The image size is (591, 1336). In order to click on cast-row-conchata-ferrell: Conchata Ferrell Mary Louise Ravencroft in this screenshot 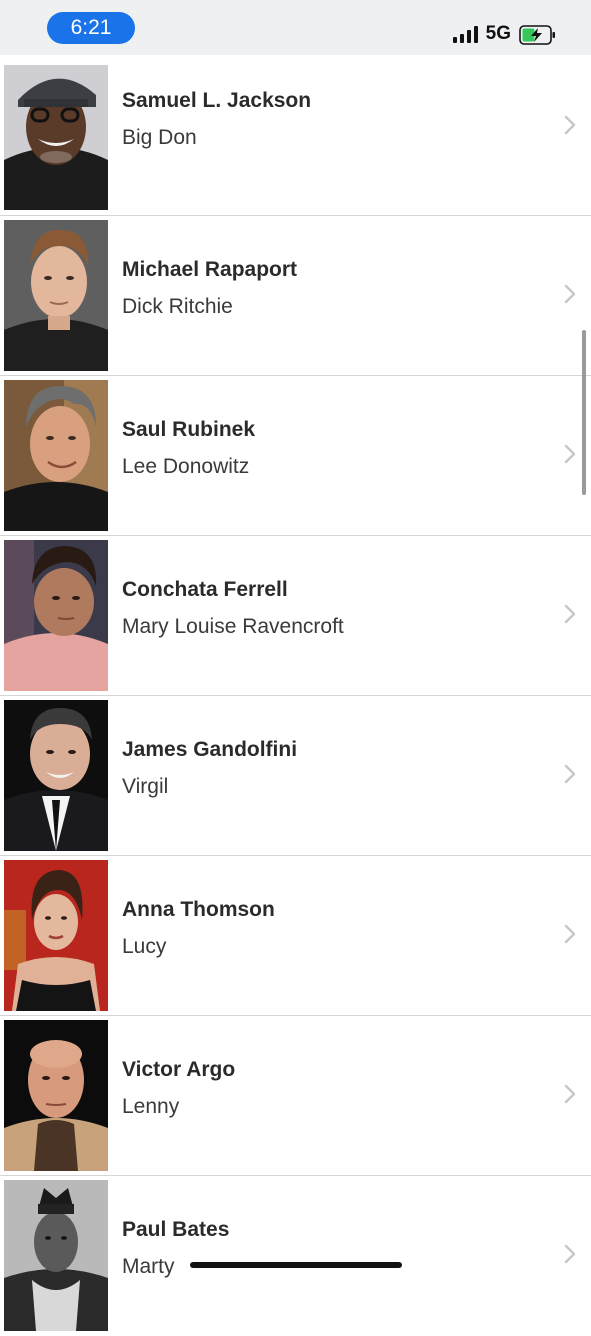, I will do `click(295, 616)`.